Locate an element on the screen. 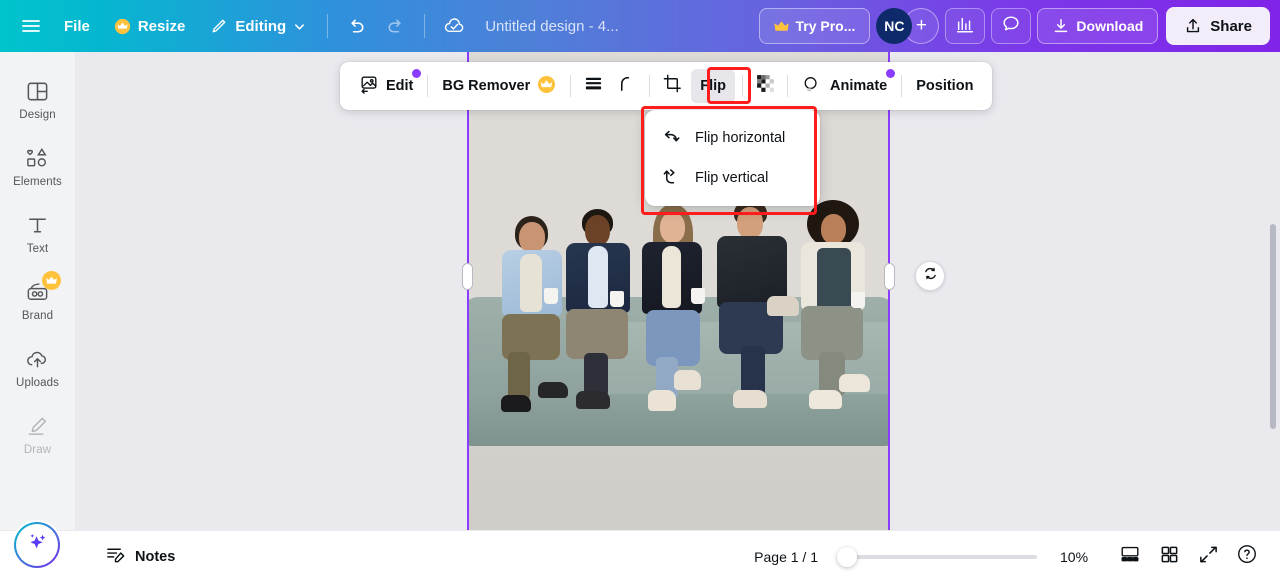 The image size is (1280, 582). animate-button: Animate is located at coordinates (844, 86).